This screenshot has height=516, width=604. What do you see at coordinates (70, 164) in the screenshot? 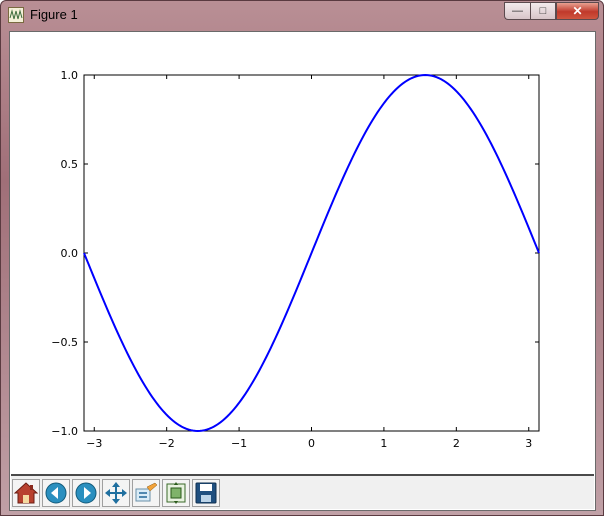
I see `y-tick-label: 0.5` at bounding box center [70, 164].